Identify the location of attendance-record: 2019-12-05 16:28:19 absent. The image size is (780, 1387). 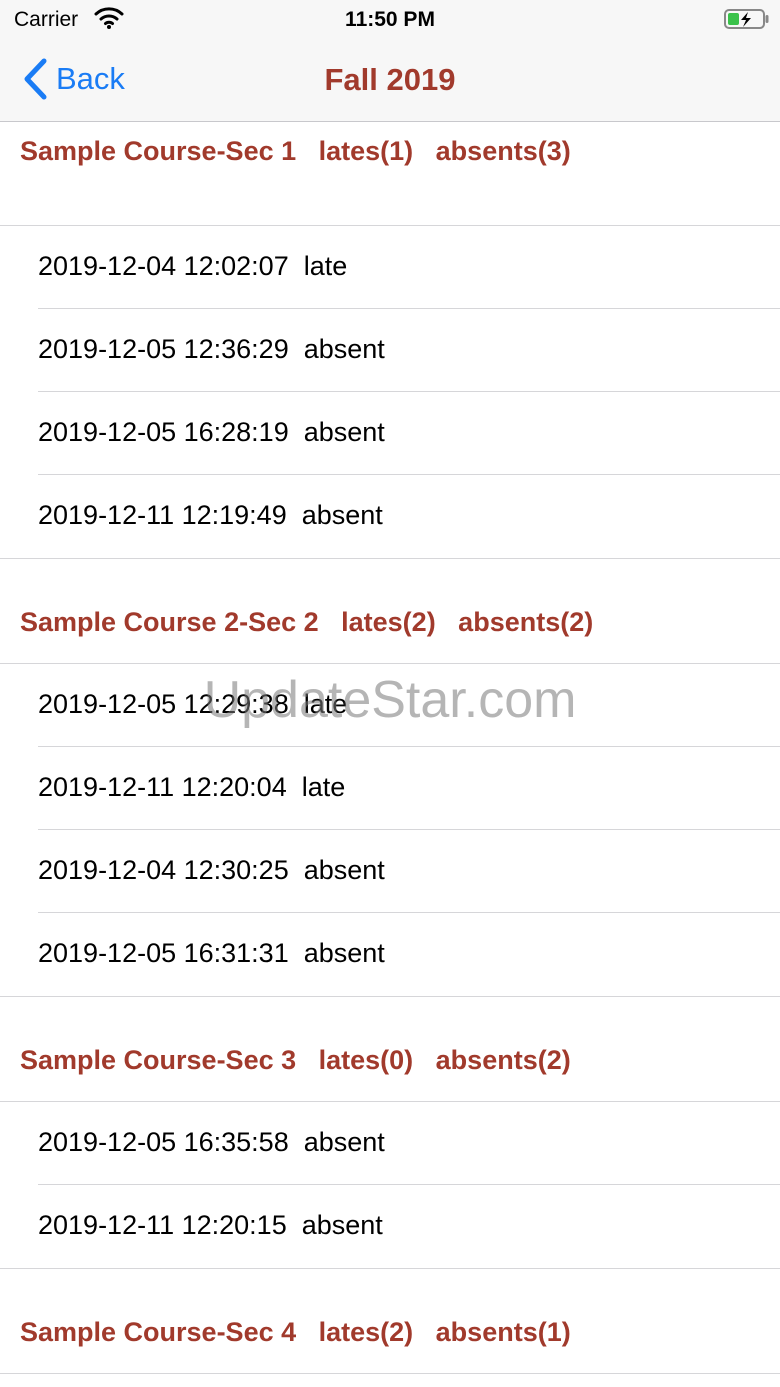
(211, 432).